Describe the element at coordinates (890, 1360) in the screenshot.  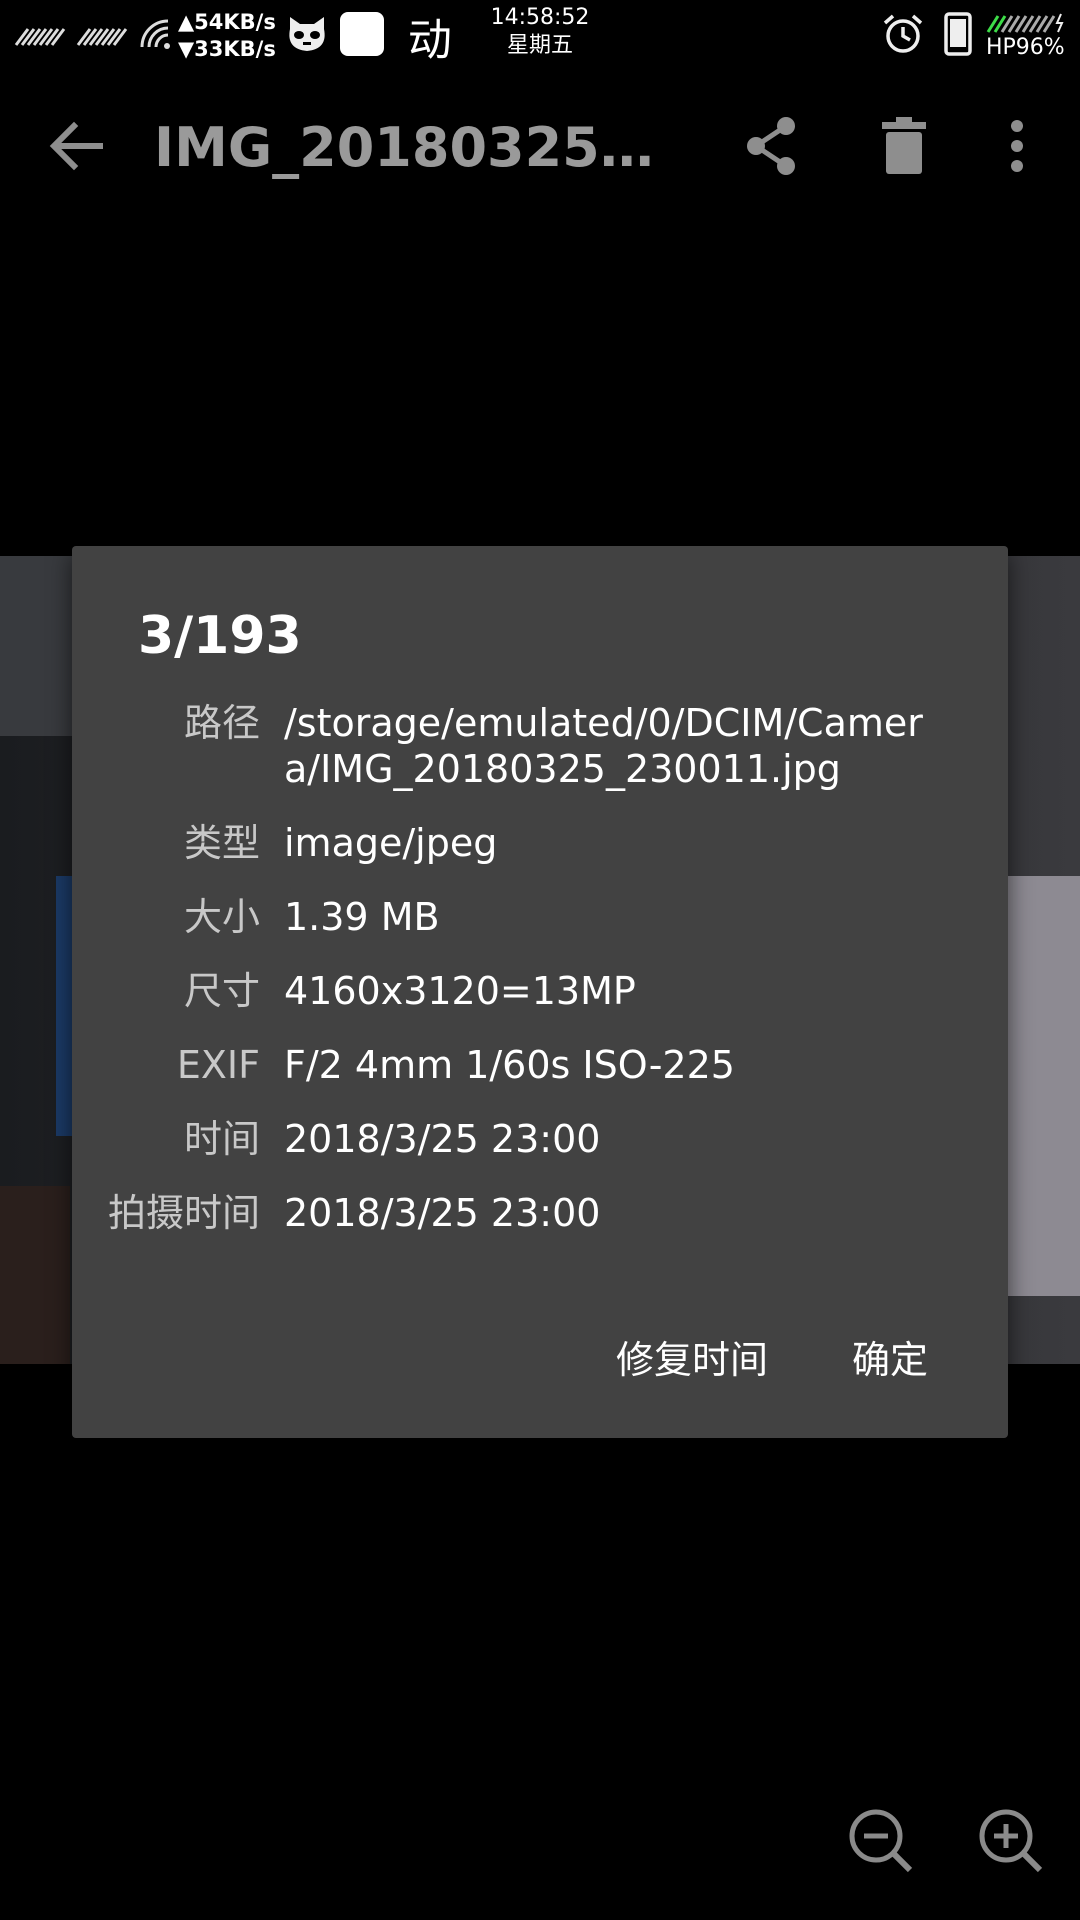
I see `ok-button: 确定` at that location.